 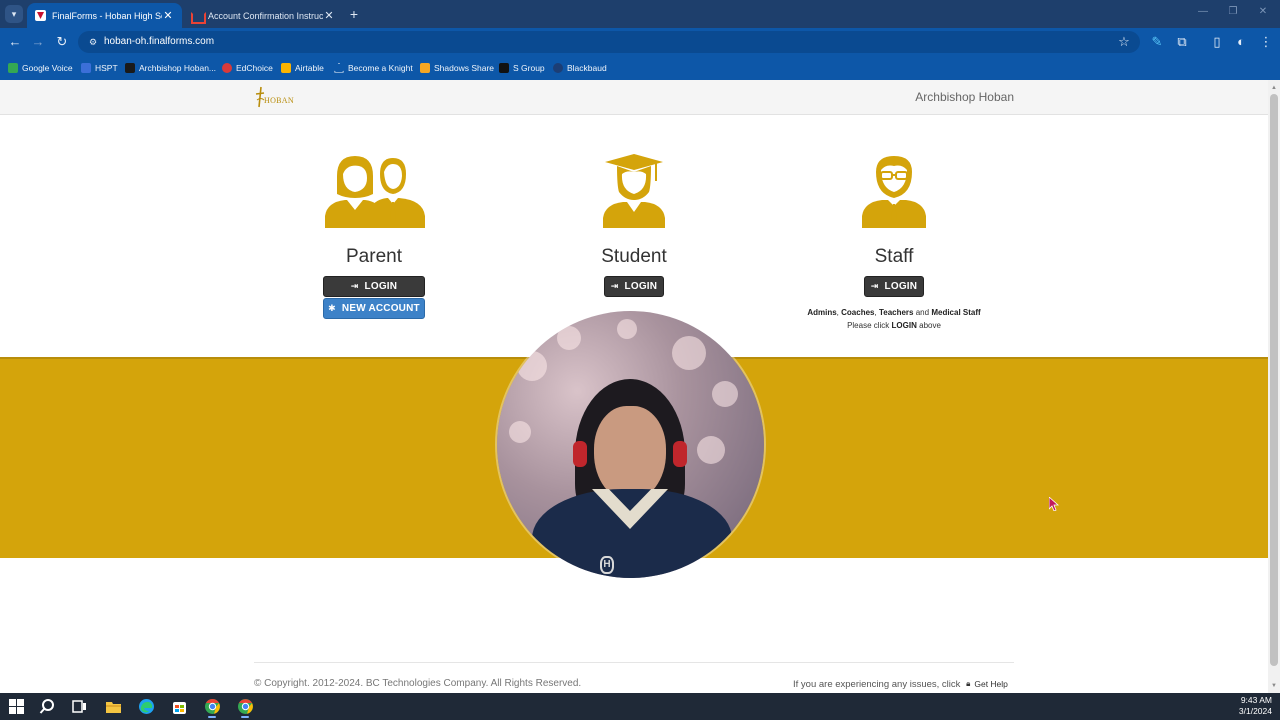 What do you see at coordinates (212, 717) in the screenshot?
I see `chrome-active-indicator` at bounding box center [212, 717].